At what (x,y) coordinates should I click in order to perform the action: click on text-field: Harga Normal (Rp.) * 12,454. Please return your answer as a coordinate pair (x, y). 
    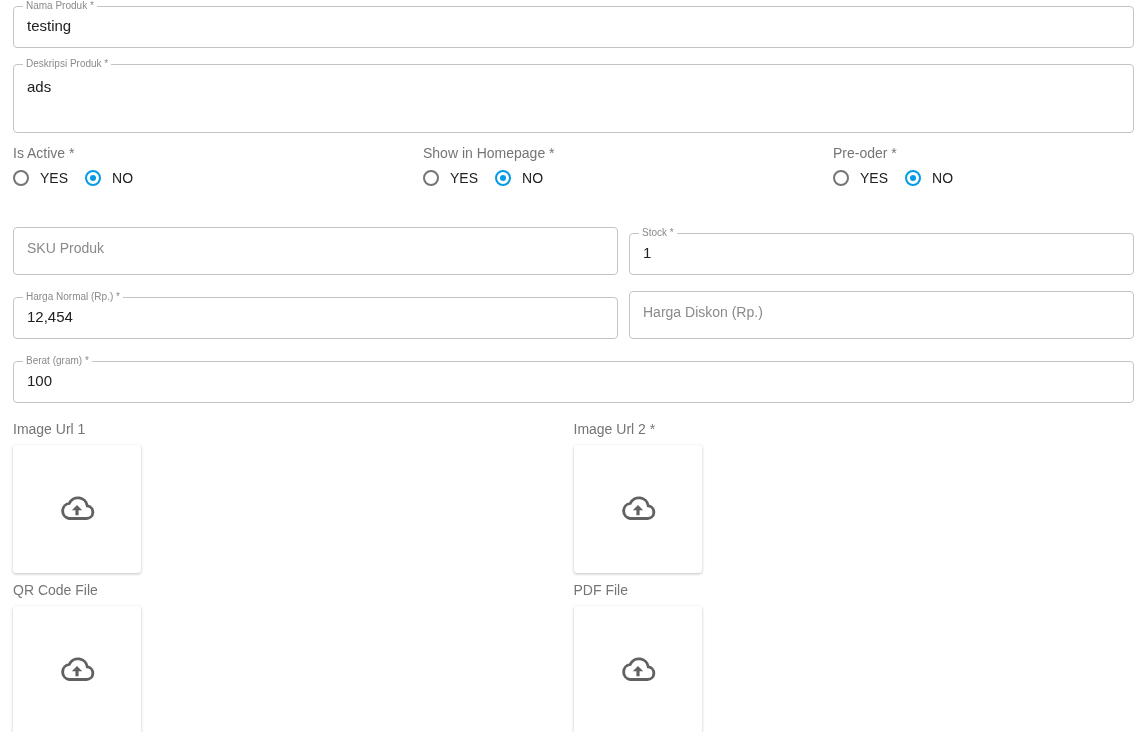
    Looking at the image, I should click on (315, 315).